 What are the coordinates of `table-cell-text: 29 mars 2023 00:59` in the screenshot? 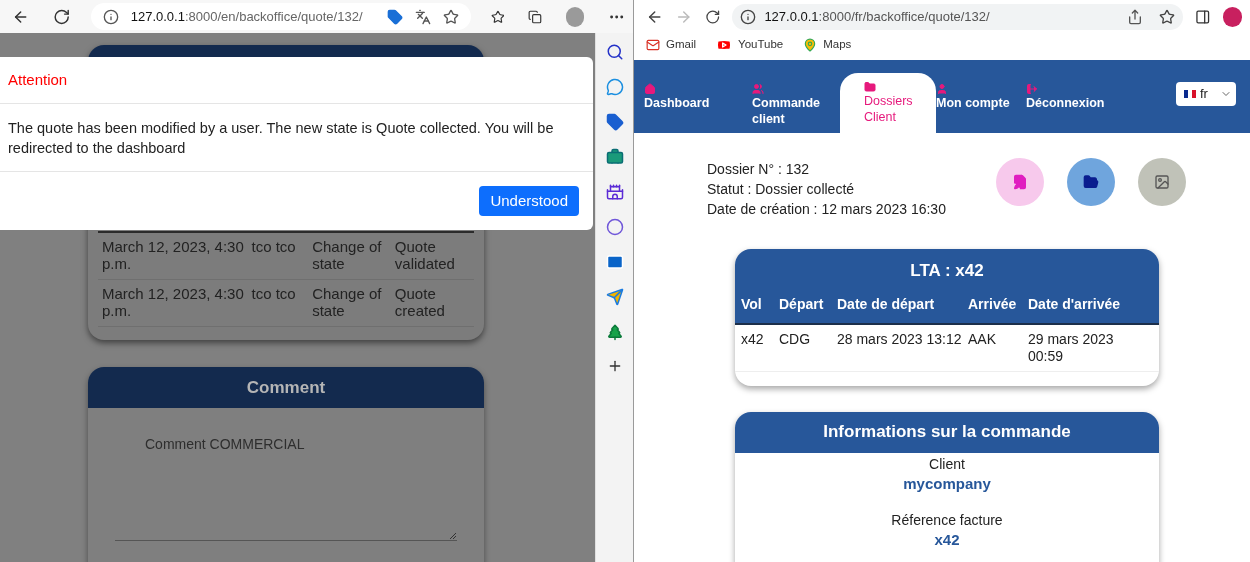 It's located at (1071, 348).